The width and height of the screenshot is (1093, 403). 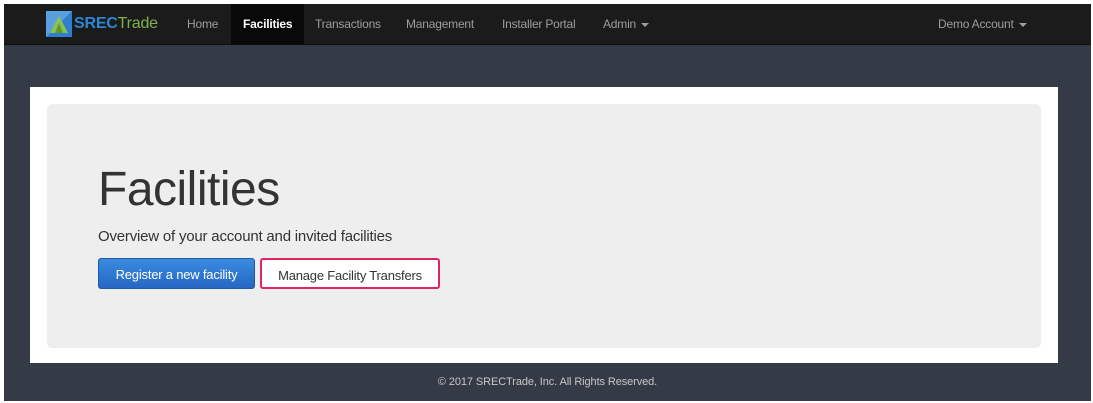 I want to click on page-title: Facilities, so click(x=189, y=189).